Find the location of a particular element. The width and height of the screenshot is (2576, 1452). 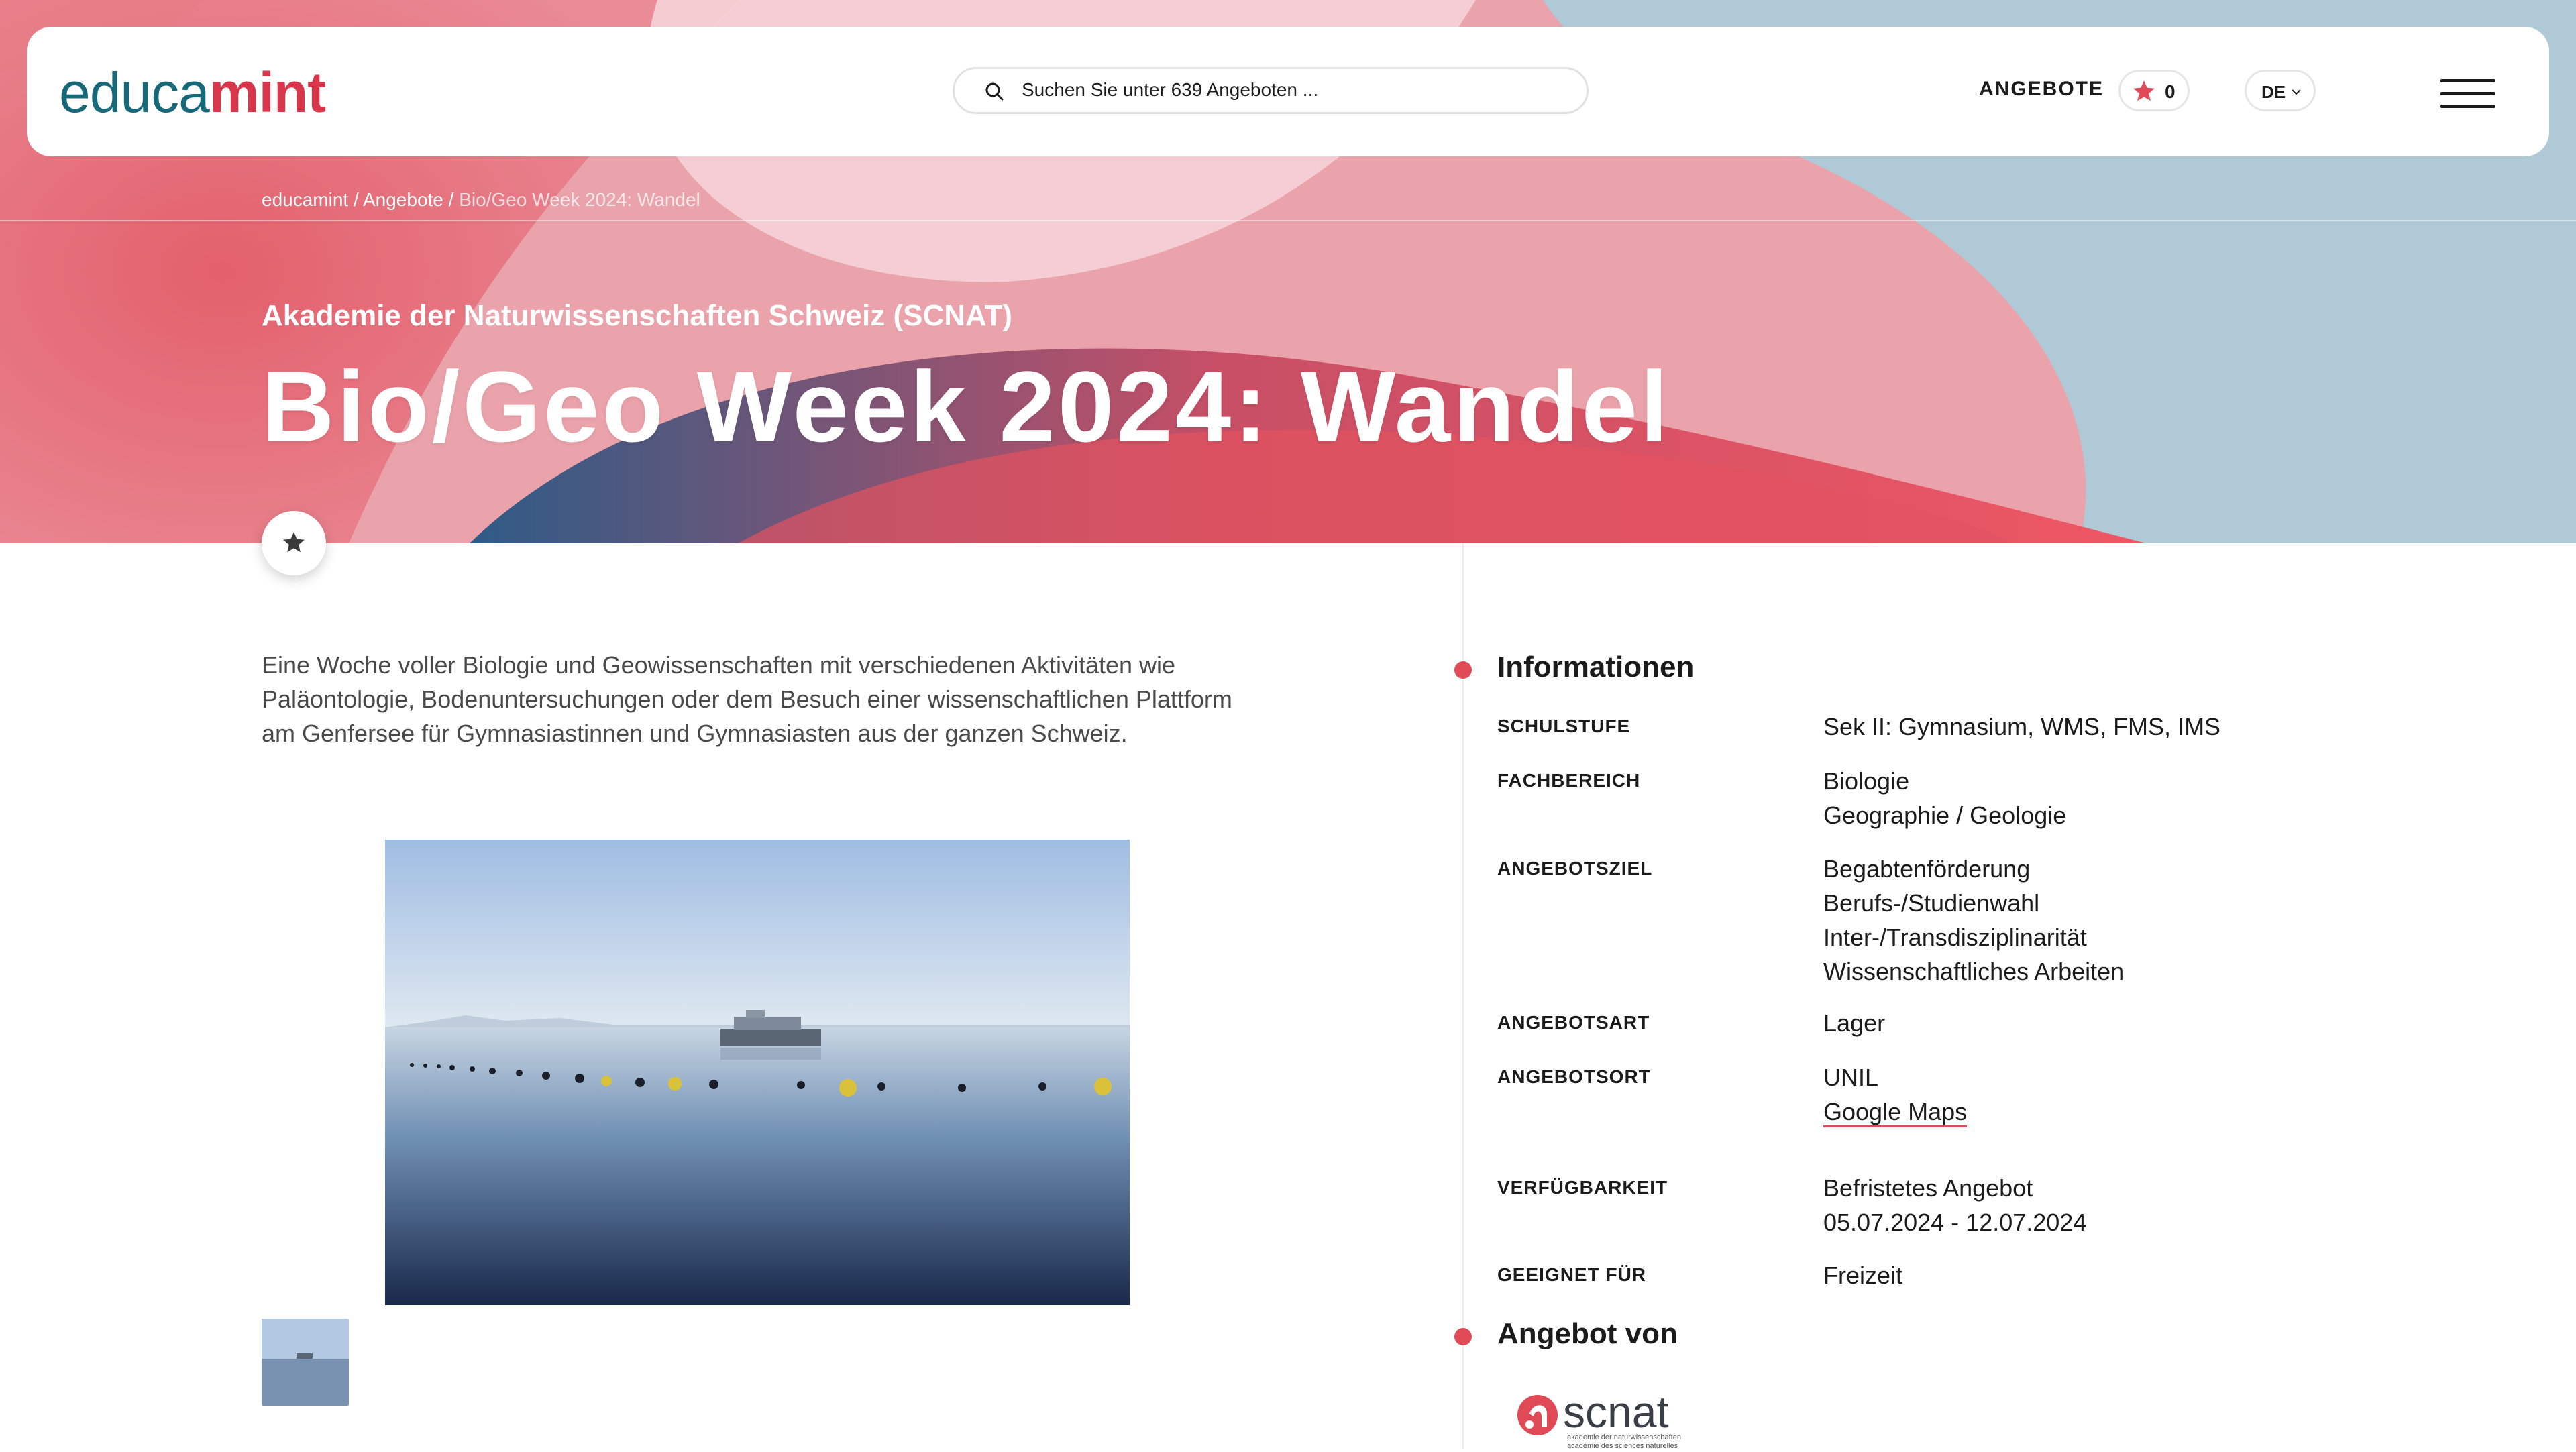

chevron-down-icon is located at coordinates (2296, 92).